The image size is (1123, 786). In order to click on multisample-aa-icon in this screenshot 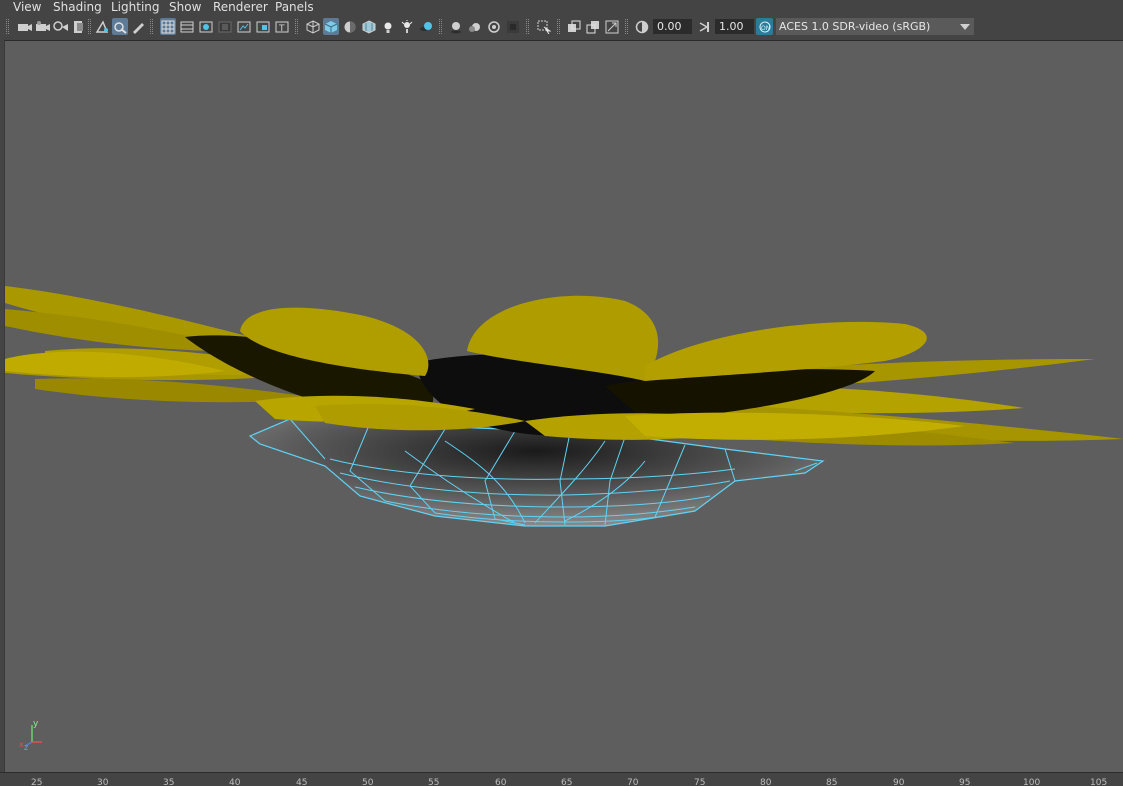, I will do `click(475, 26)`.